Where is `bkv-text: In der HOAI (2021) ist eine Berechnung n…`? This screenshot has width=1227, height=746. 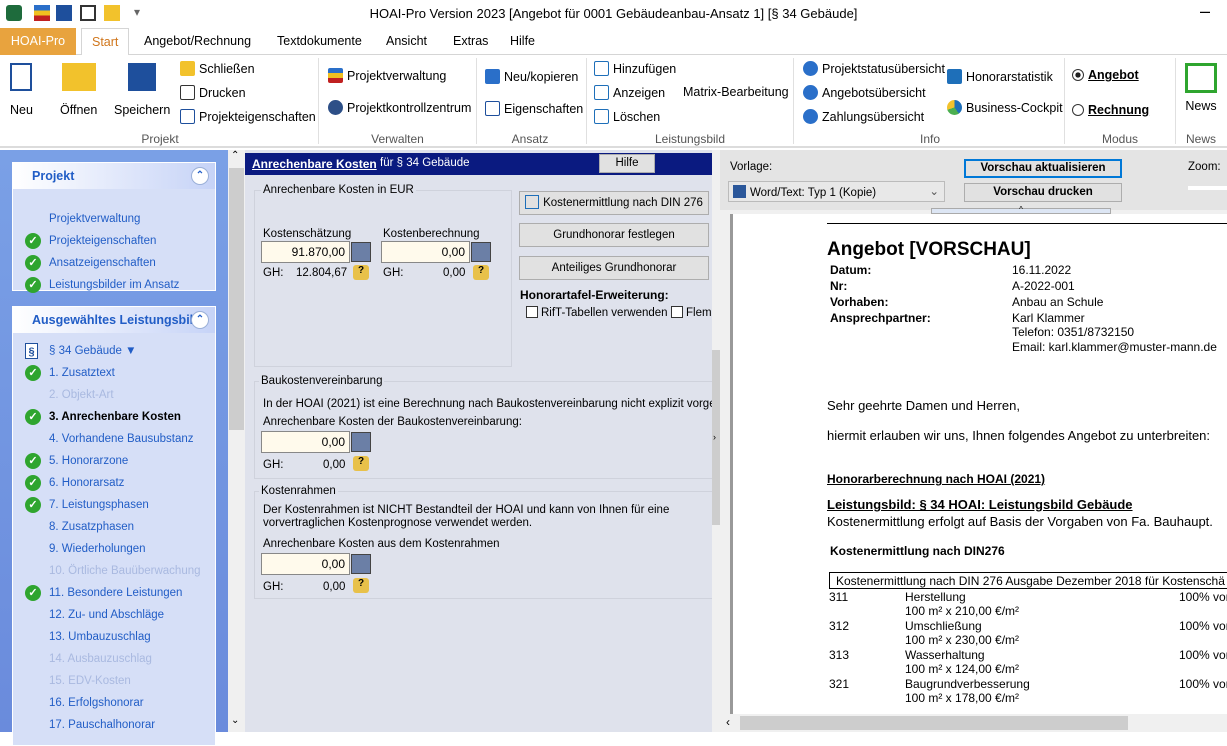
bkv-text: In der HOAI (2021) ist eine Berechnung n… is located at coordinates (502, 404).